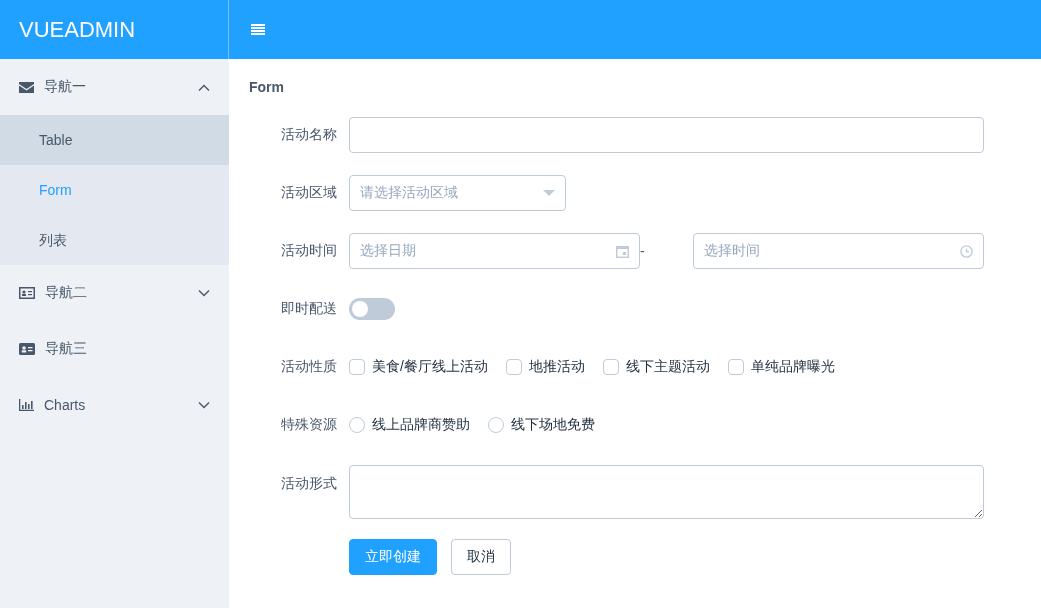 Image resolution: width=1041 pixels, height=608 pixels. I want to click on option-label: 线下场地免费, so click(553, 425).